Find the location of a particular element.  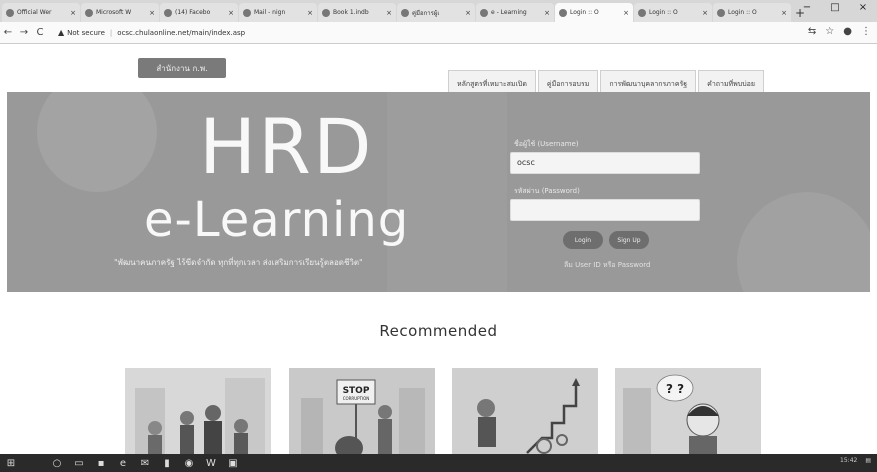

card-question-illustration: ? ? is located at coordinates (688, 412).